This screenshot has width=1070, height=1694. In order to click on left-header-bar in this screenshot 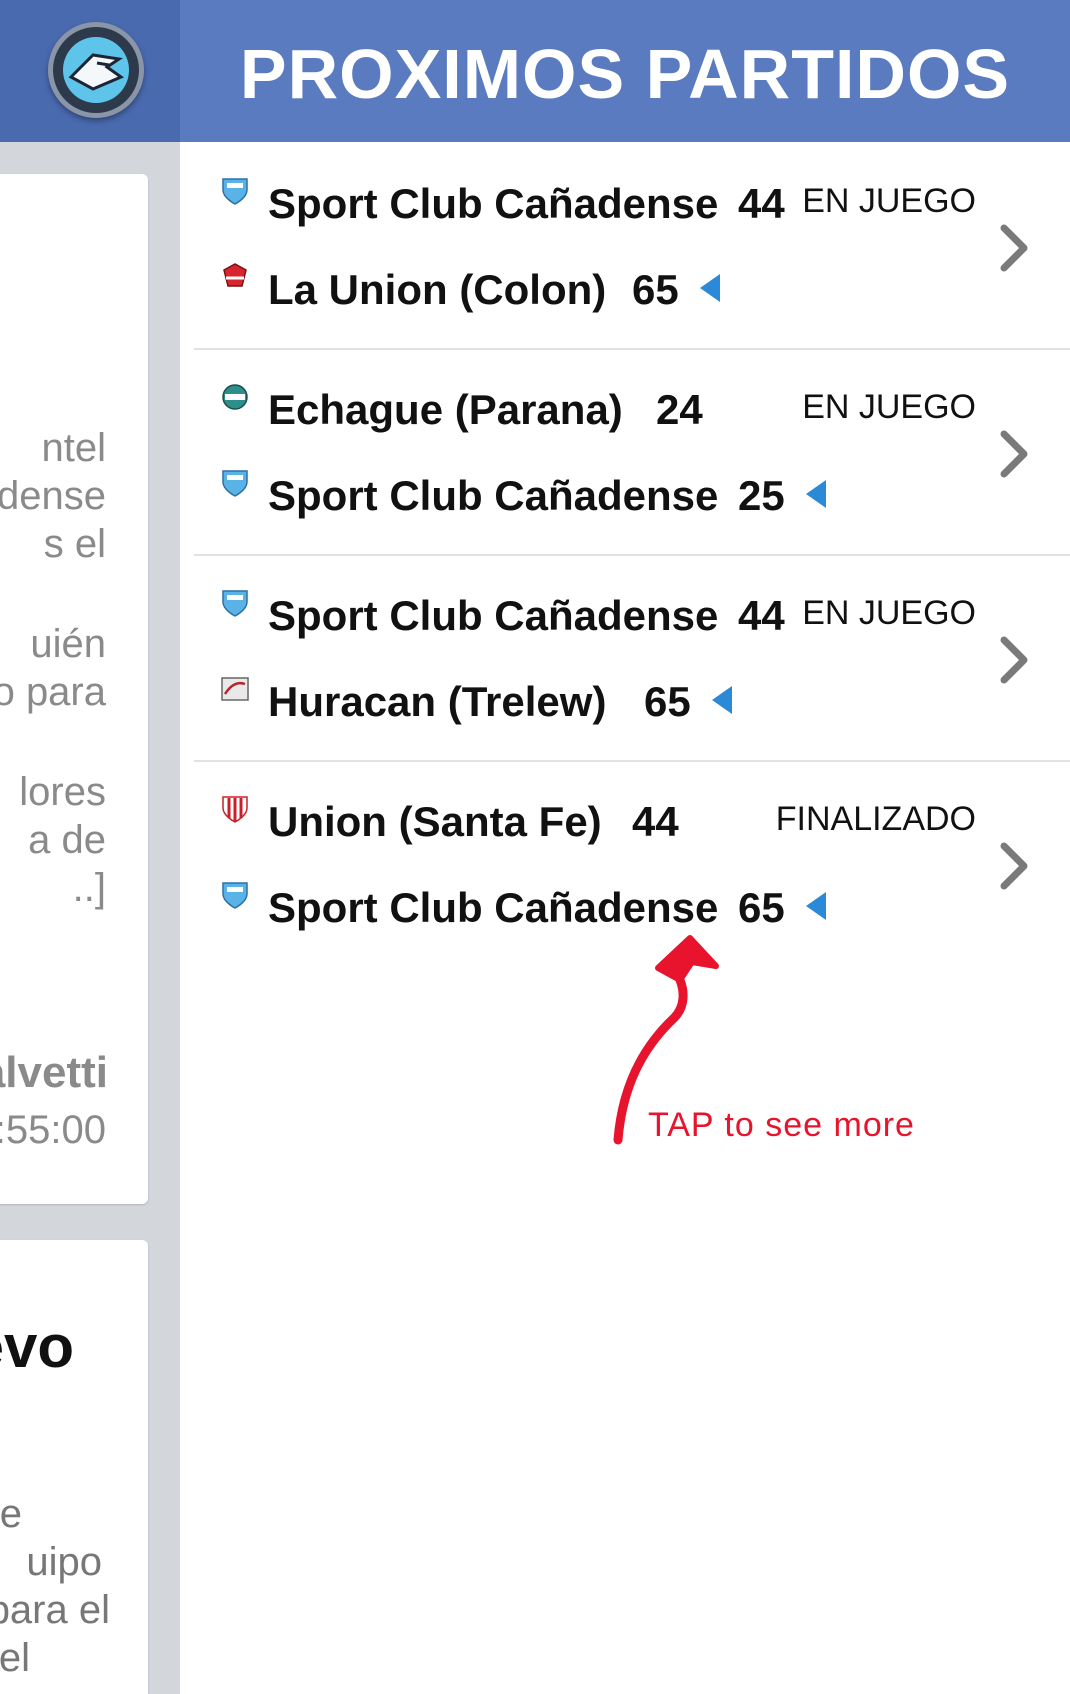, I will do `click(90, 71)`.